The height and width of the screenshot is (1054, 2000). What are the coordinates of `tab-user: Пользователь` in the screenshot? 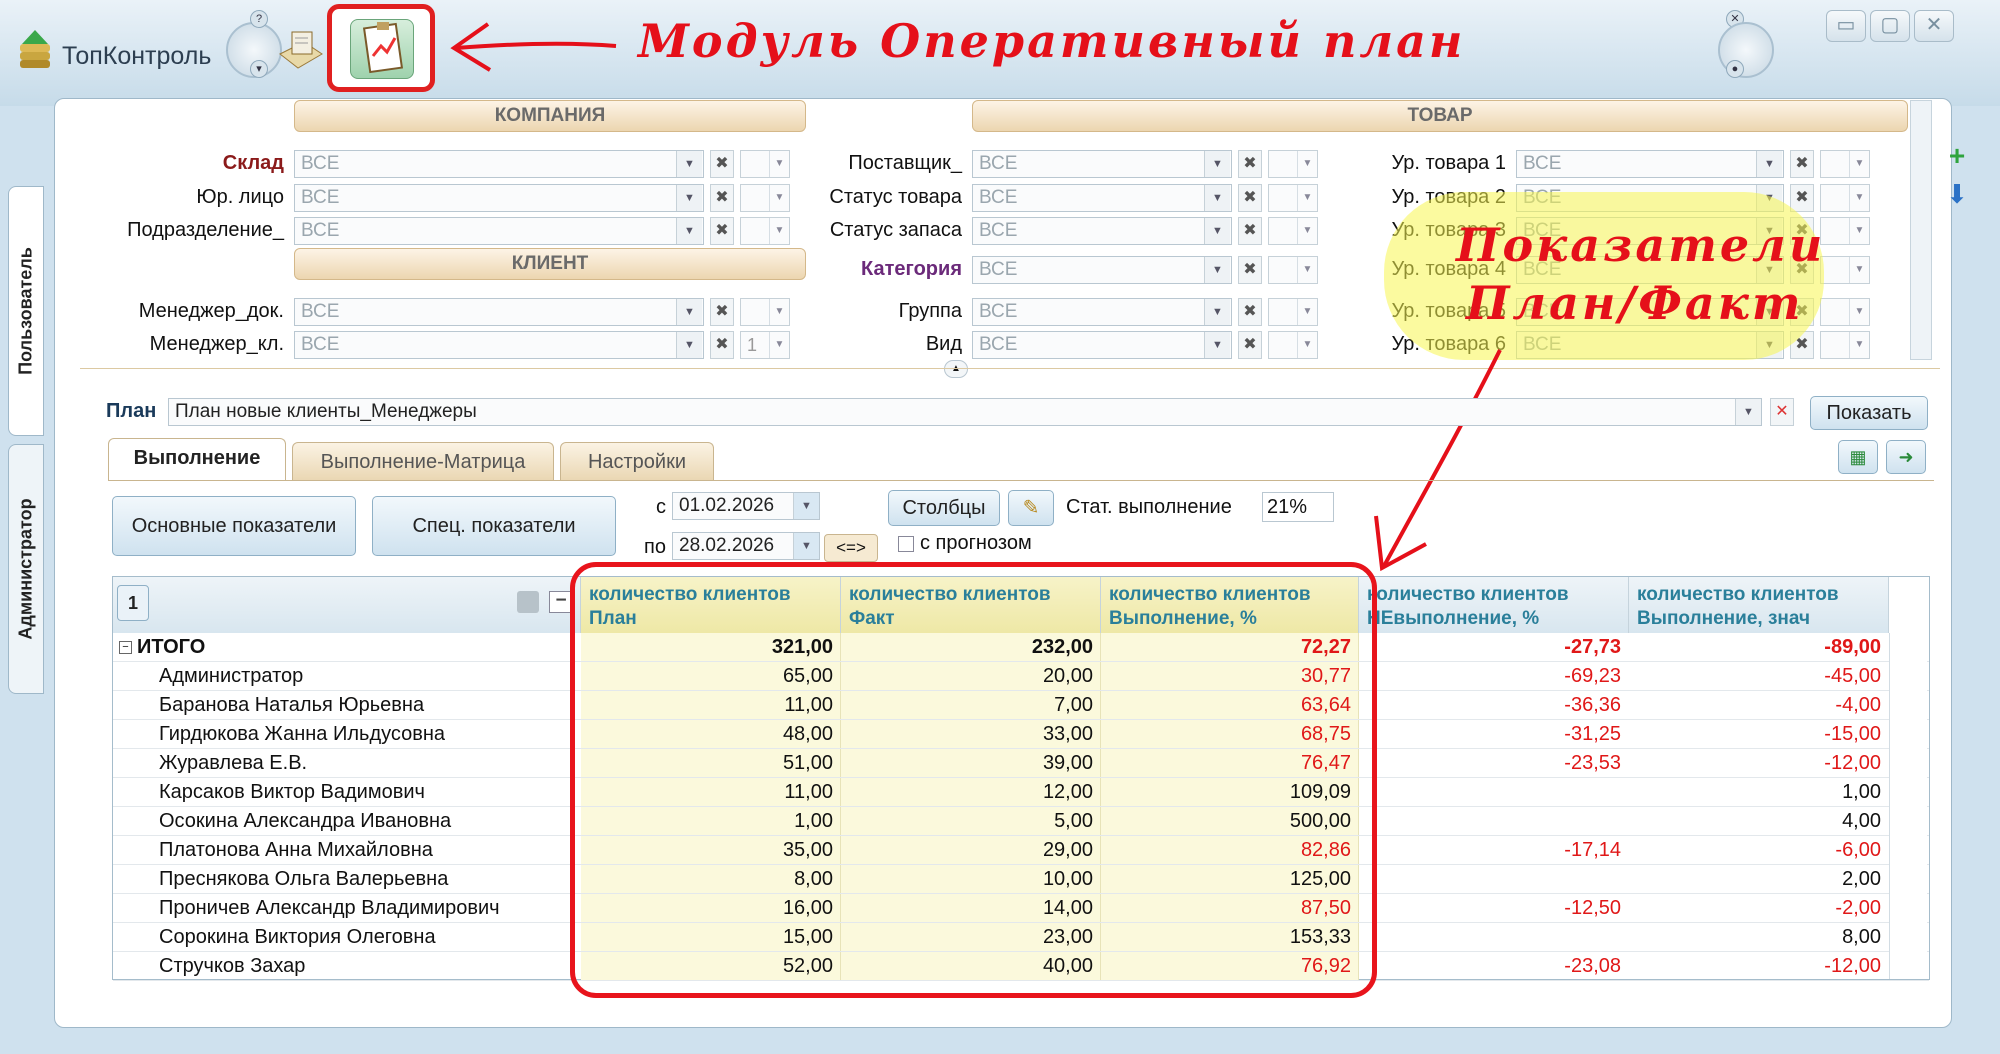 It's located at (26, 311).